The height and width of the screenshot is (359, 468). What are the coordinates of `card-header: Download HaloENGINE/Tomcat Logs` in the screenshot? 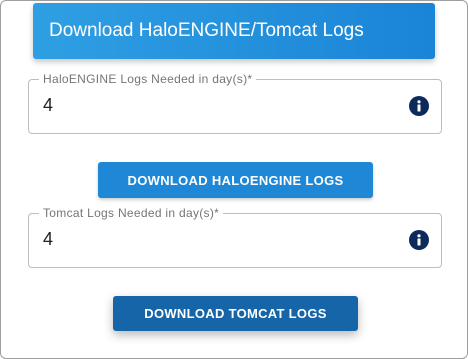 It's located at (234, 31).